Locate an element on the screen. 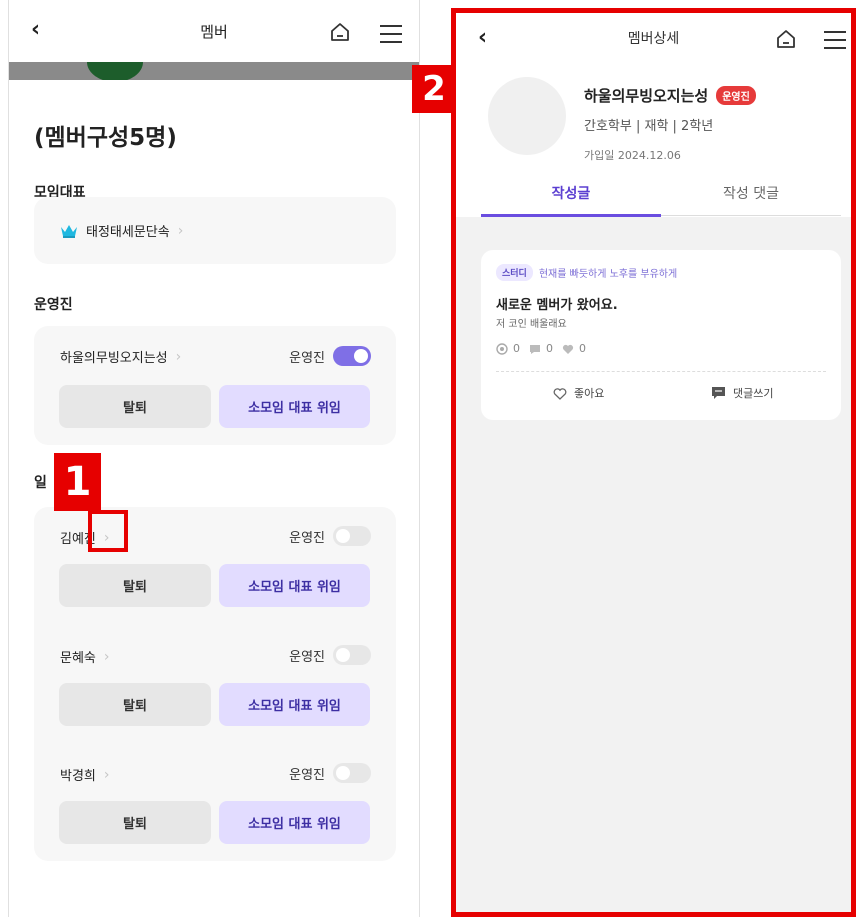 This screenshot has height=917, width=856. category-tag: 스터디 is located at coordinates (514, 272).